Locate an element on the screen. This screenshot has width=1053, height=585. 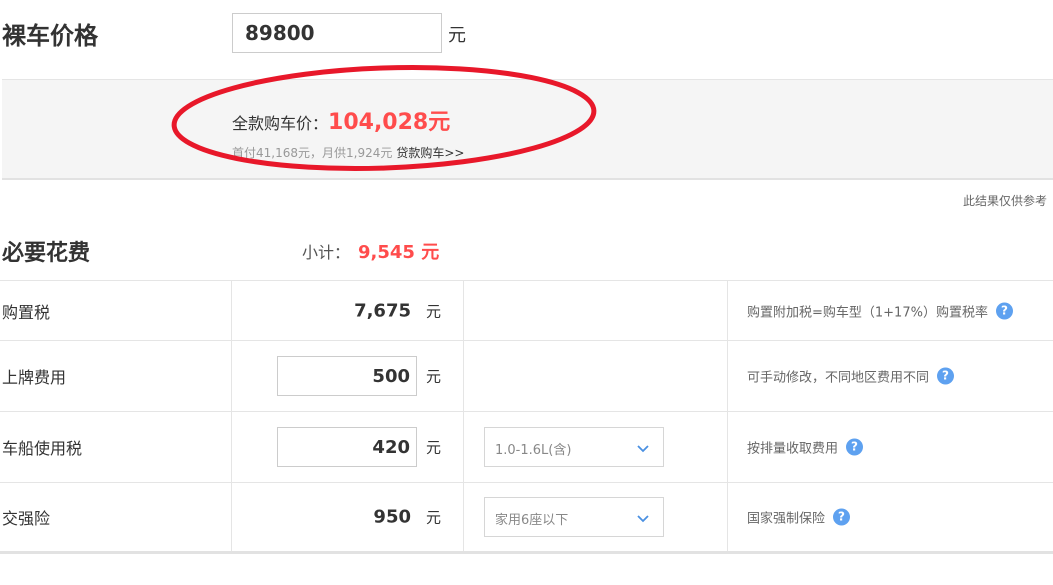
fee-value: 950 is located at coordinates (392, 517).